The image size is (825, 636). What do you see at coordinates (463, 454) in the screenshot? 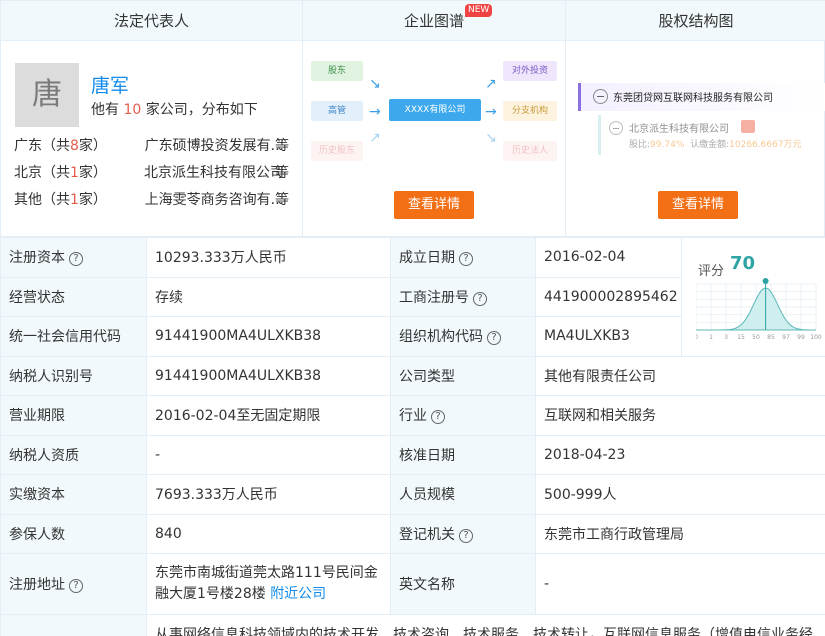
I see `approve-date-label: 核准日期` at bounding box center [463, 454].